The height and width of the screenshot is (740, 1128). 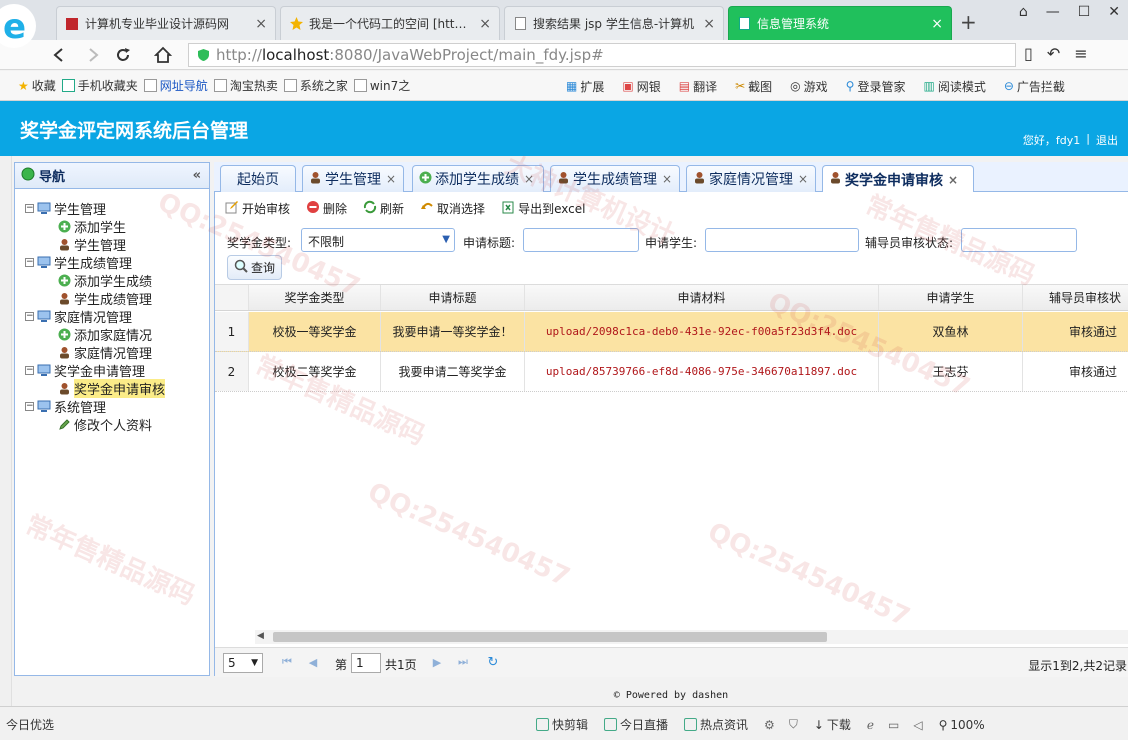 I want to click on tab-add-score: 添加学生成绩 ×, so click(x=478, y=178).